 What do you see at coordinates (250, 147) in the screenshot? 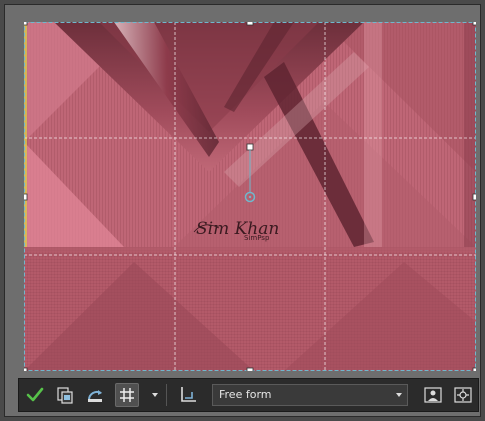
I see `rotation-handle-anchor` at bounding box center [250, 147].